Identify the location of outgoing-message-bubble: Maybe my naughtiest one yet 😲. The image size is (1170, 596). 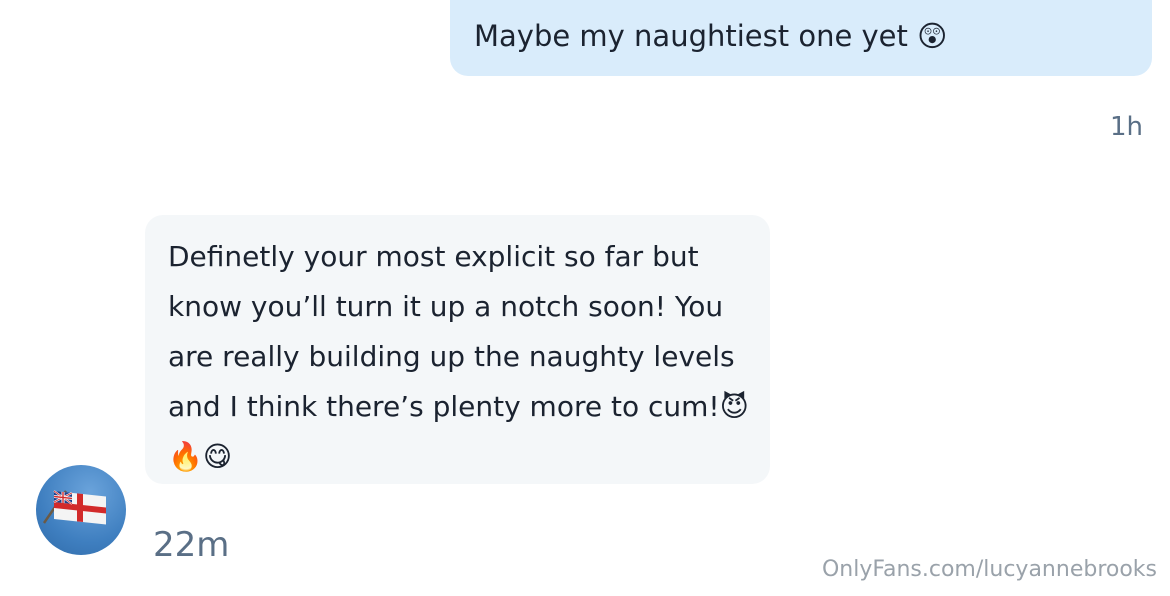
(801, 38).